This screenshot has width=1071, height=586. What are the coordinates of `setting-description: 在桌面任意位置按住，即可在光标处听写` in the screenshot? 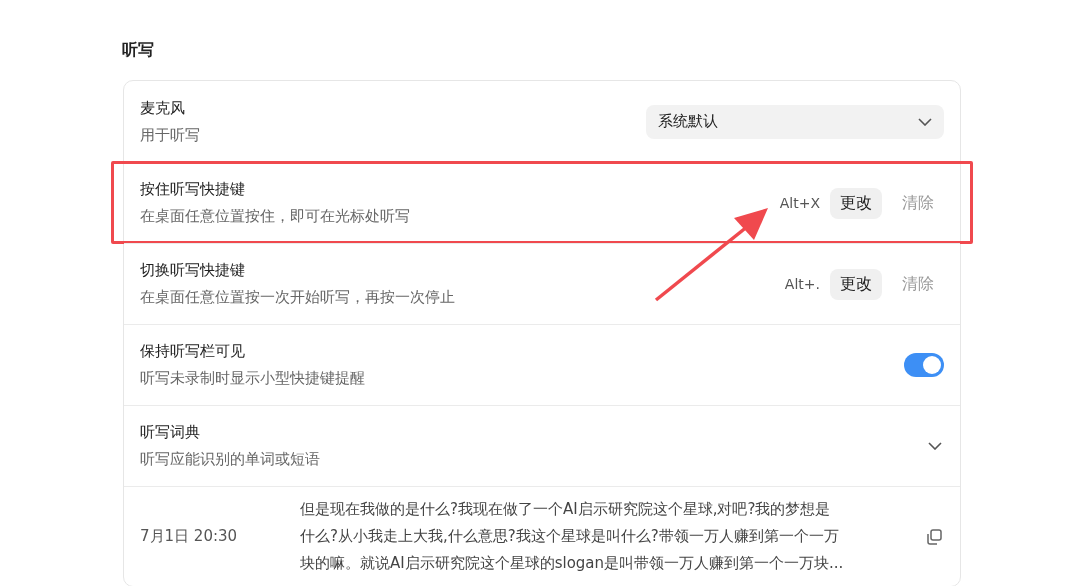 It's located at (275, 216).